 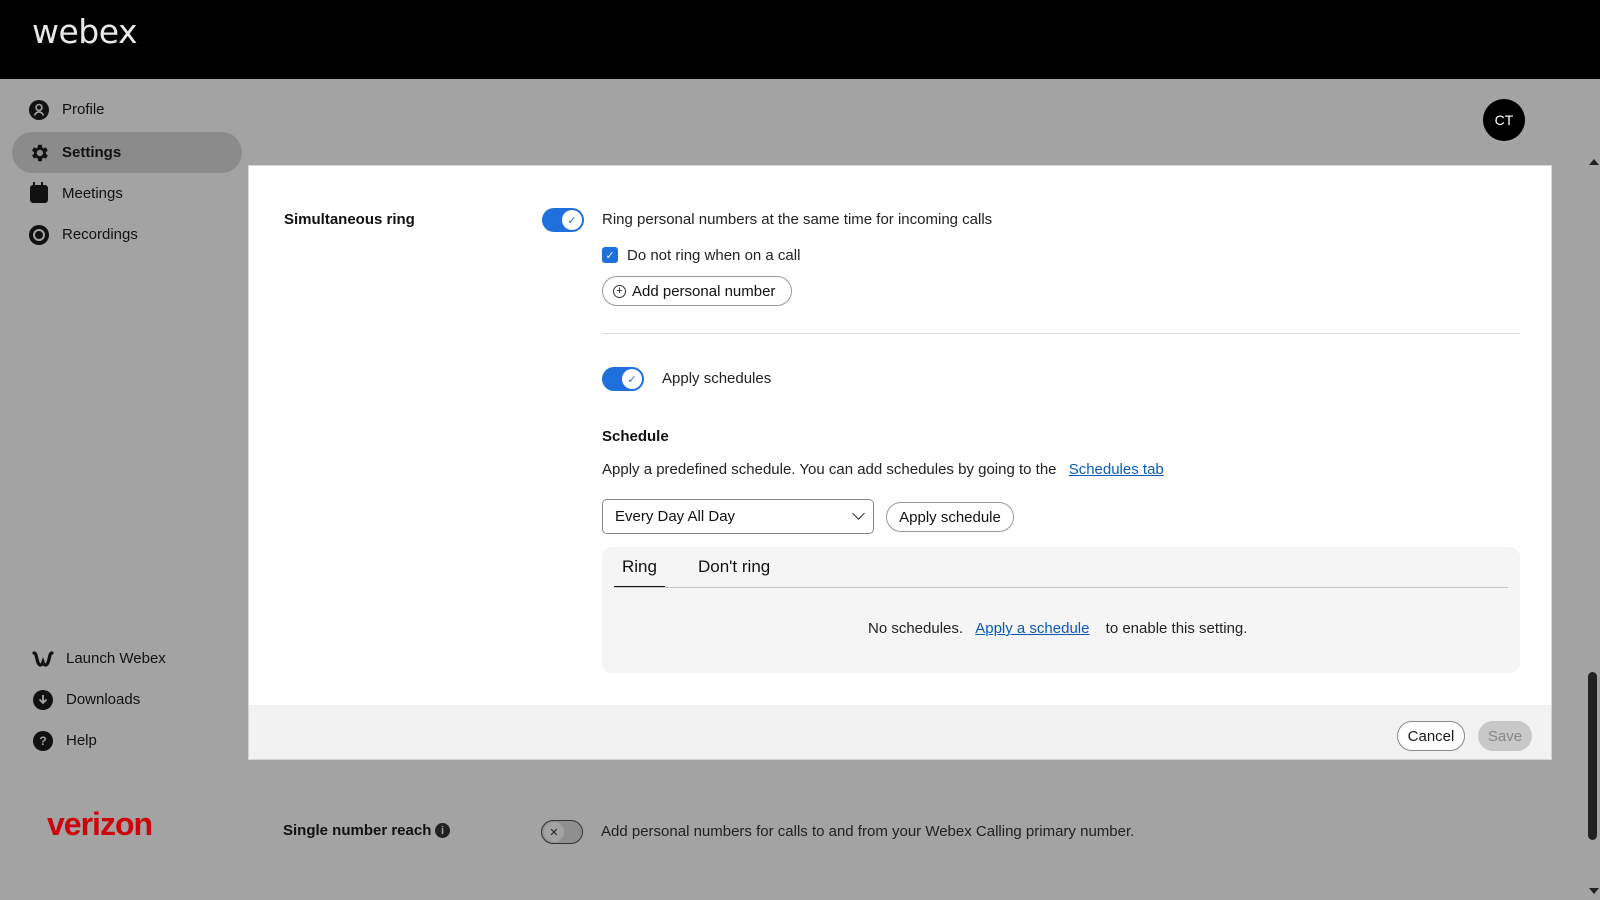 What do you see at coordinates (675, 516) in the screenshot?
I see `schedule-select-value: Every Day All Day` at bounding box center [675, 516].